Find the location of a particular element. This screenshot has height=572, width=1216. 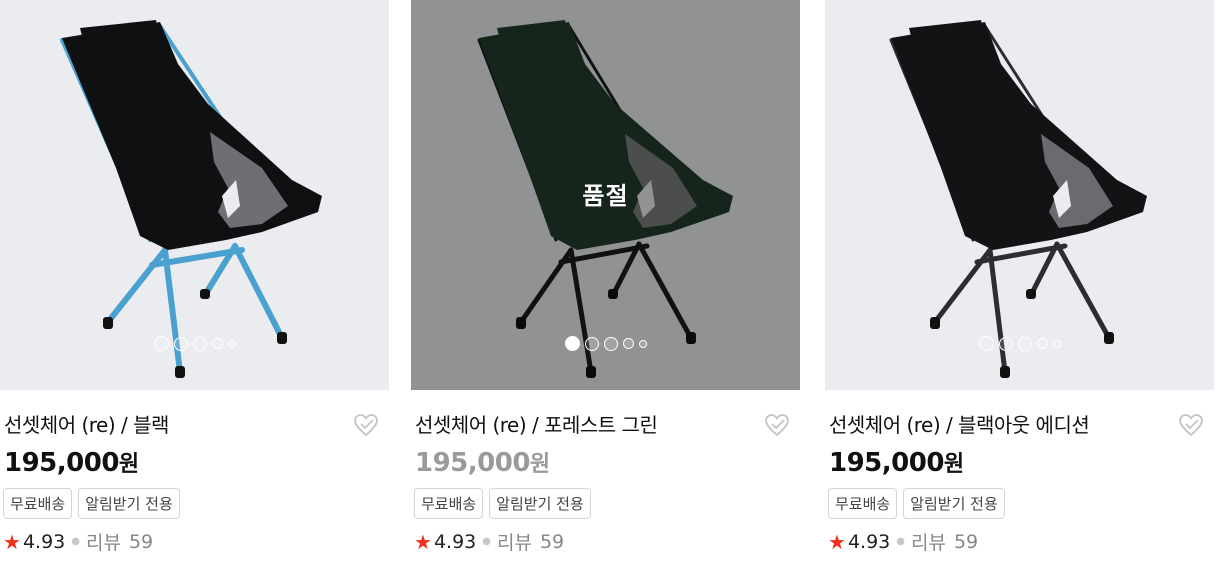

product-name: 선셋체어 (re) / 블랙 is located at coordinates (86, 423).